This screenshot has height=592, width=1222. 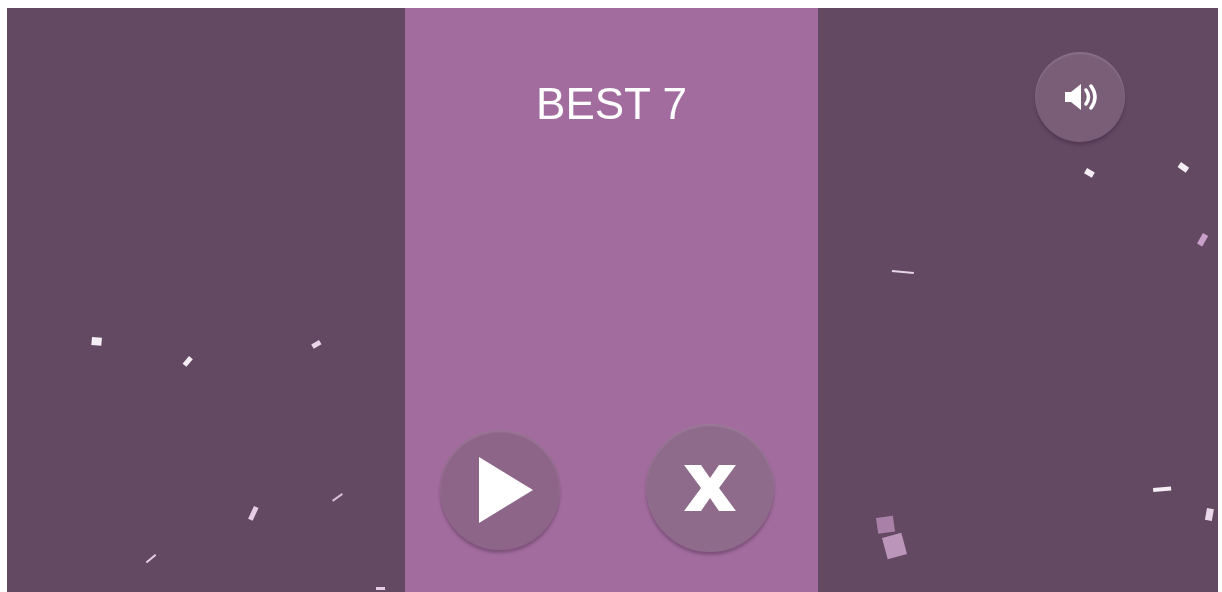 I want to click on close-icon, so click(x=710, y=488).